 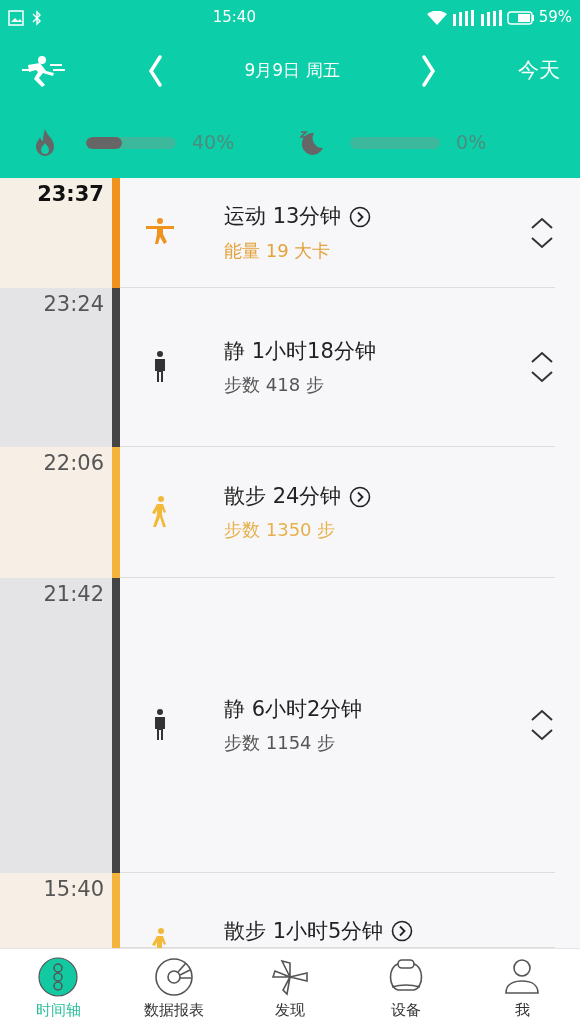 I want to click on progress-reading: 40%, so click(x=213, y=143).